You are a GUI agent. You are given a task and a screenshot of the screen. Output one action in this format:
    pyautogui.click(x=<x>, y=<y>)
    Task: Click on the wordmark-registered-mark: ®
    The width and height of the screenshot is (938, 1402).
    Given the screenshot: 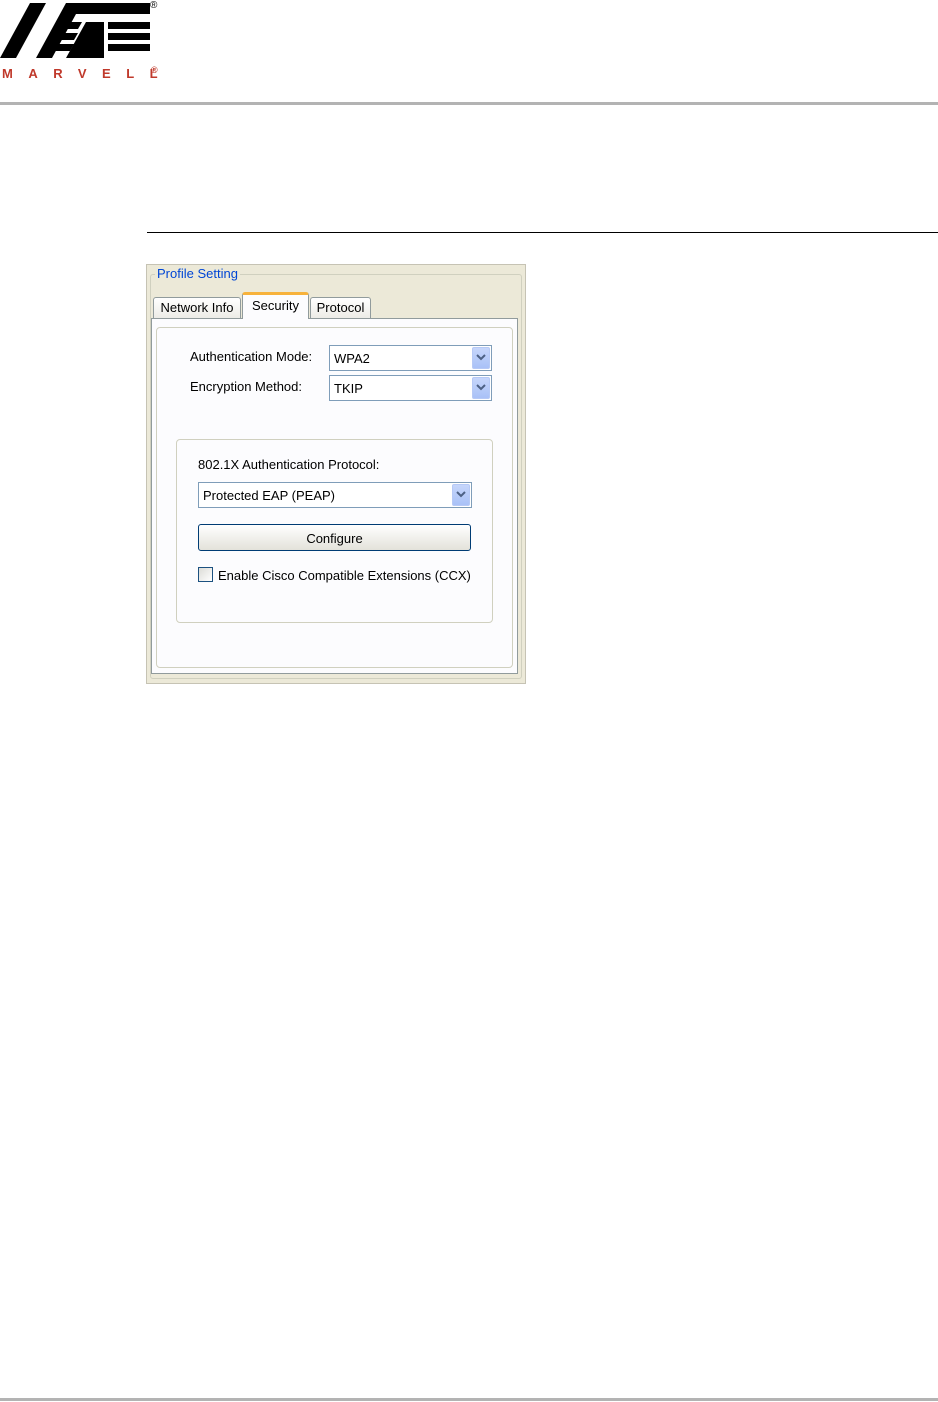 What is the action you would take?
    pyautogui.click(x=154, y=70)
    